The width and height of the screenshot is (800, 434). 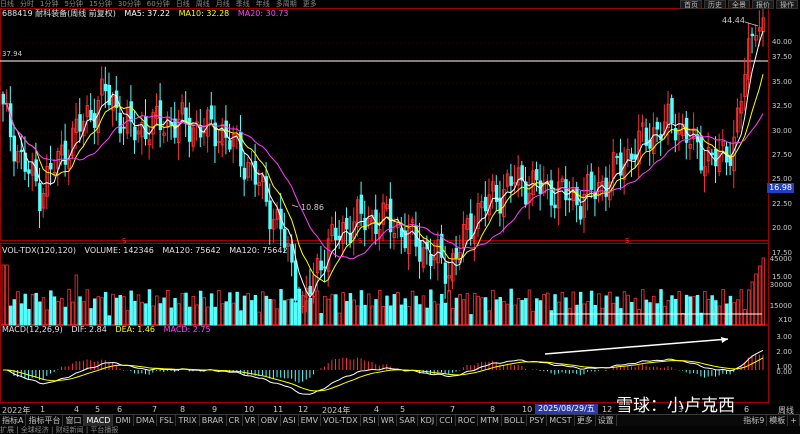 I want to click on ma120-label-b: MA120: 75642, so click(x=258, y=250).